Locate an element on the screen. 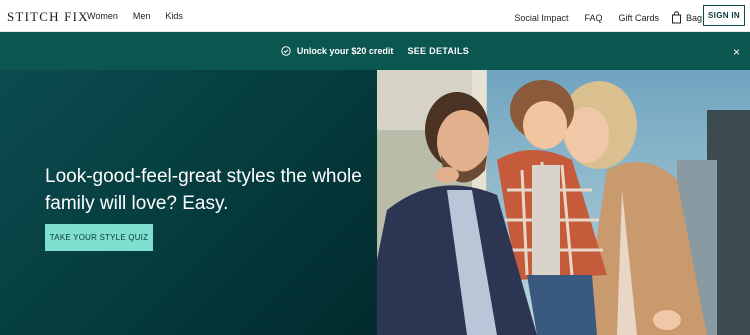  bag-button: Bag is located at coordinates (686, 17).